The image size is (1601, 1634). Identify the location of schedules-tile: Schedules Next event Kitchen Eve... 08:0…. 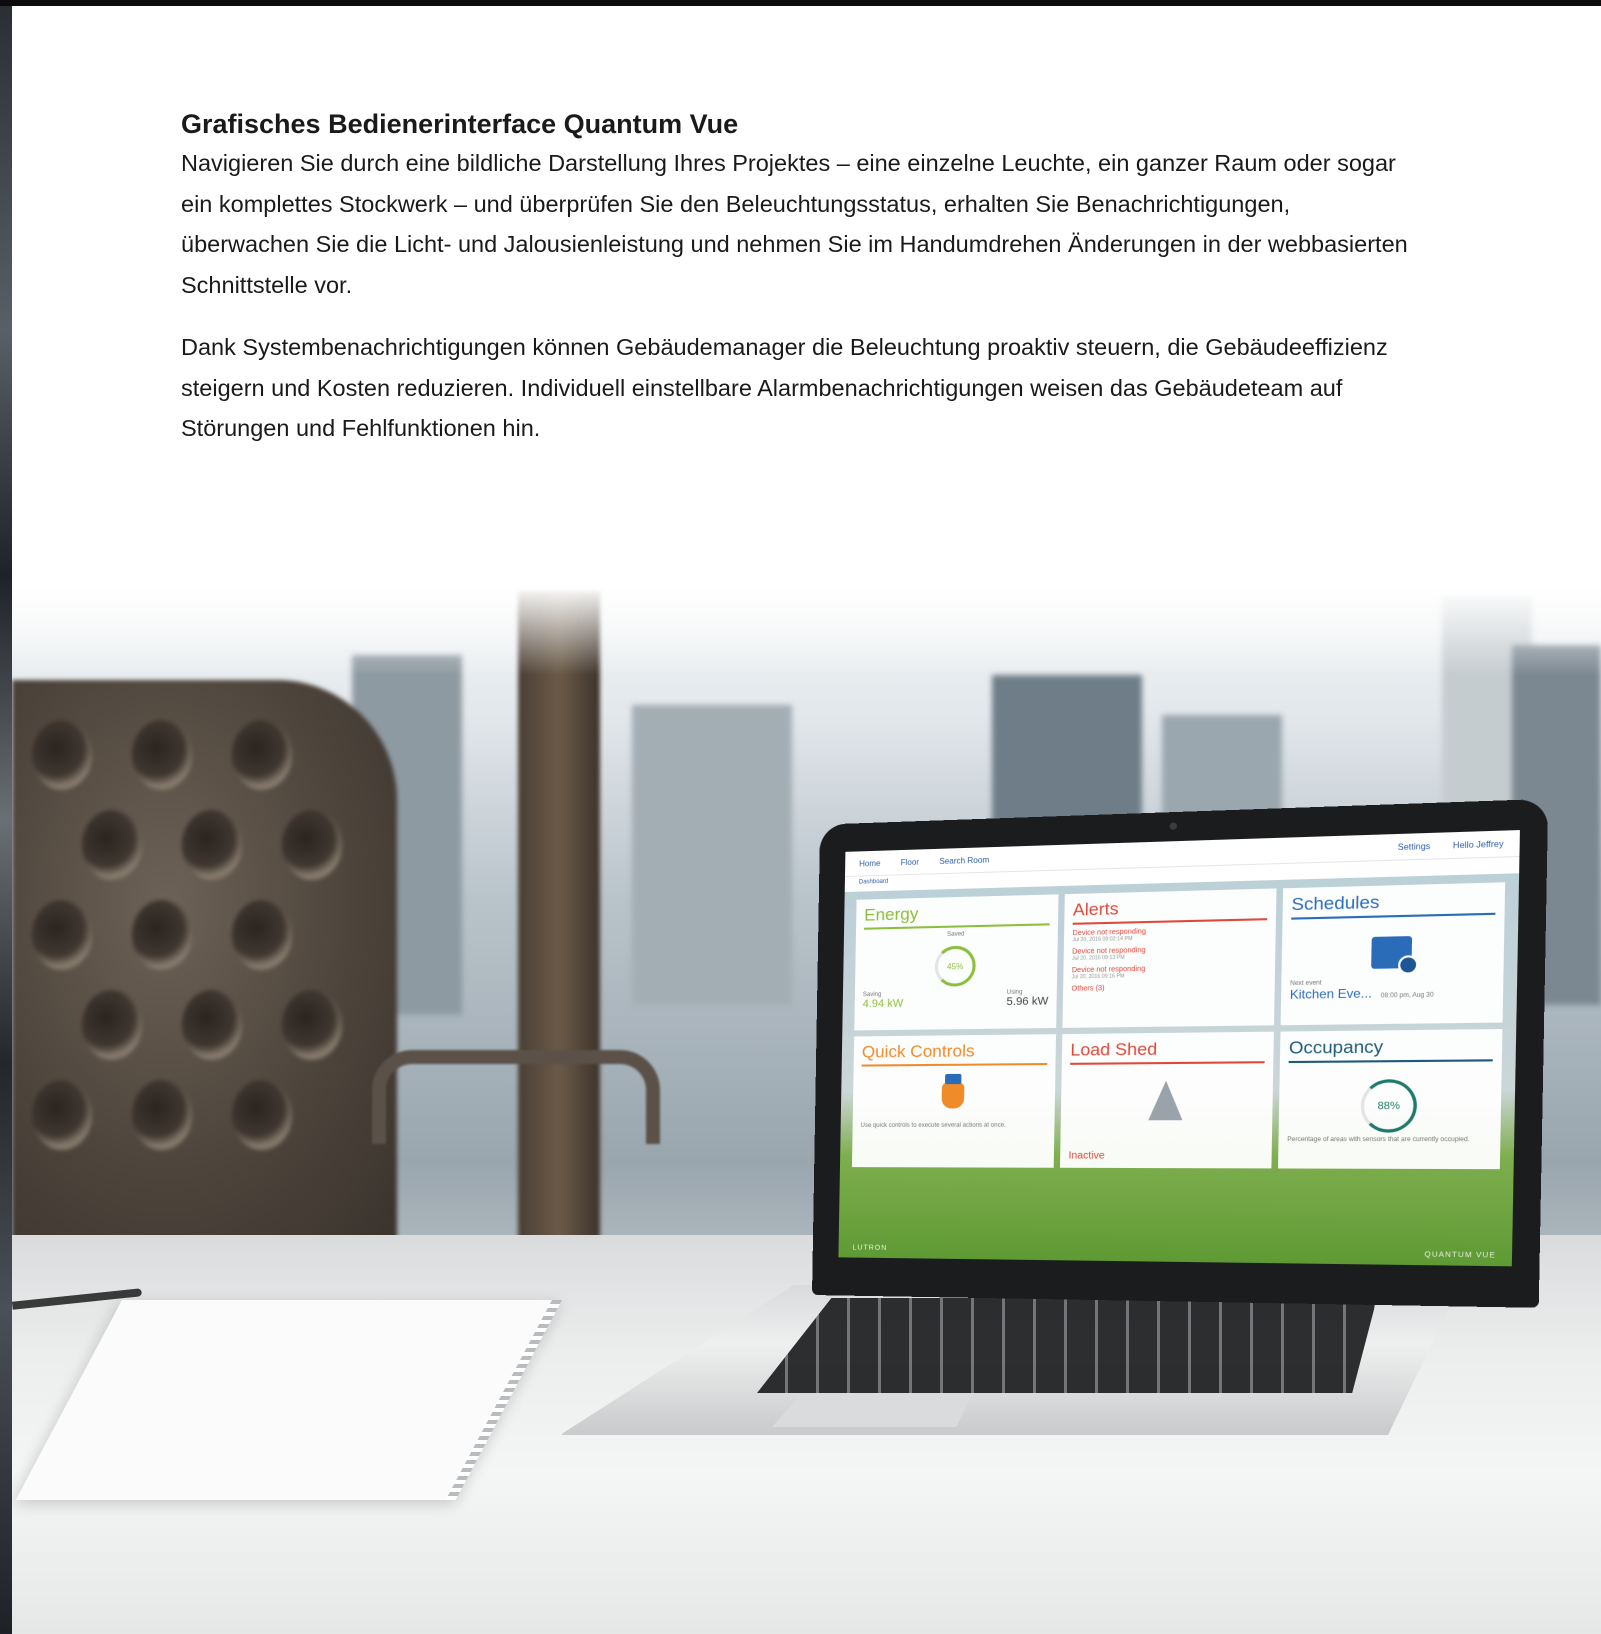
(1393, 954).